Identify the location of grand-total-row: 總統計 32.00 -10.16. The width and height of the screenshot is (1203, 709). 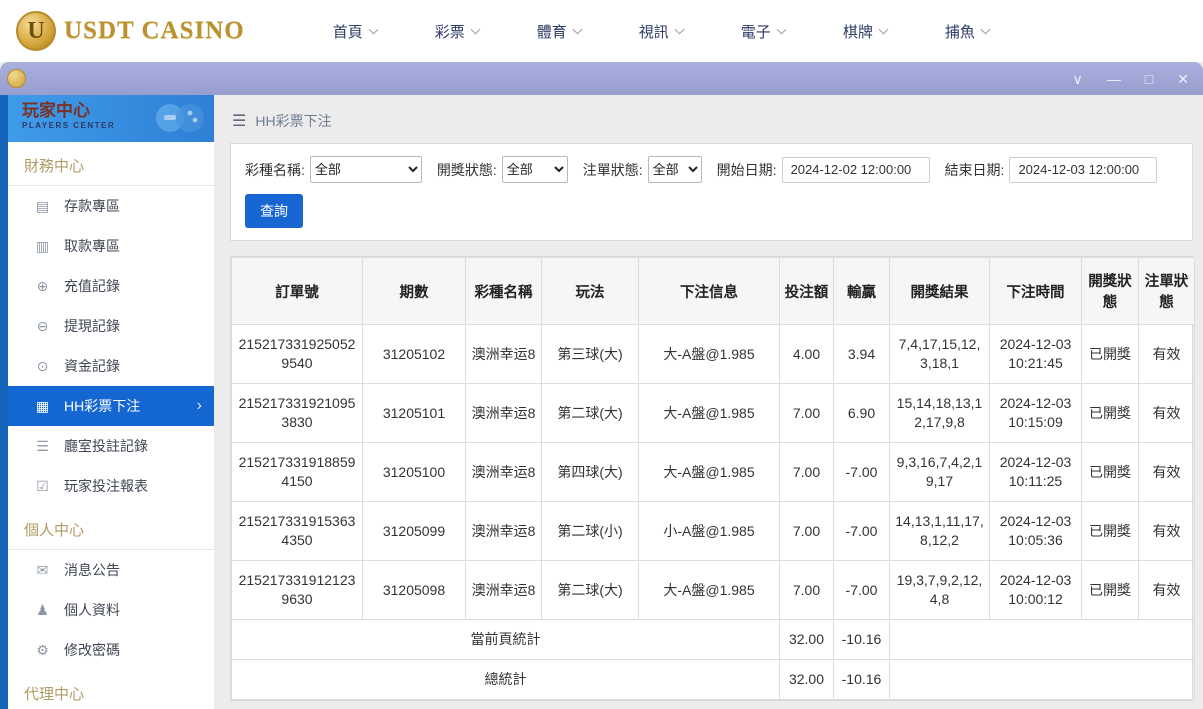
(713, 679).